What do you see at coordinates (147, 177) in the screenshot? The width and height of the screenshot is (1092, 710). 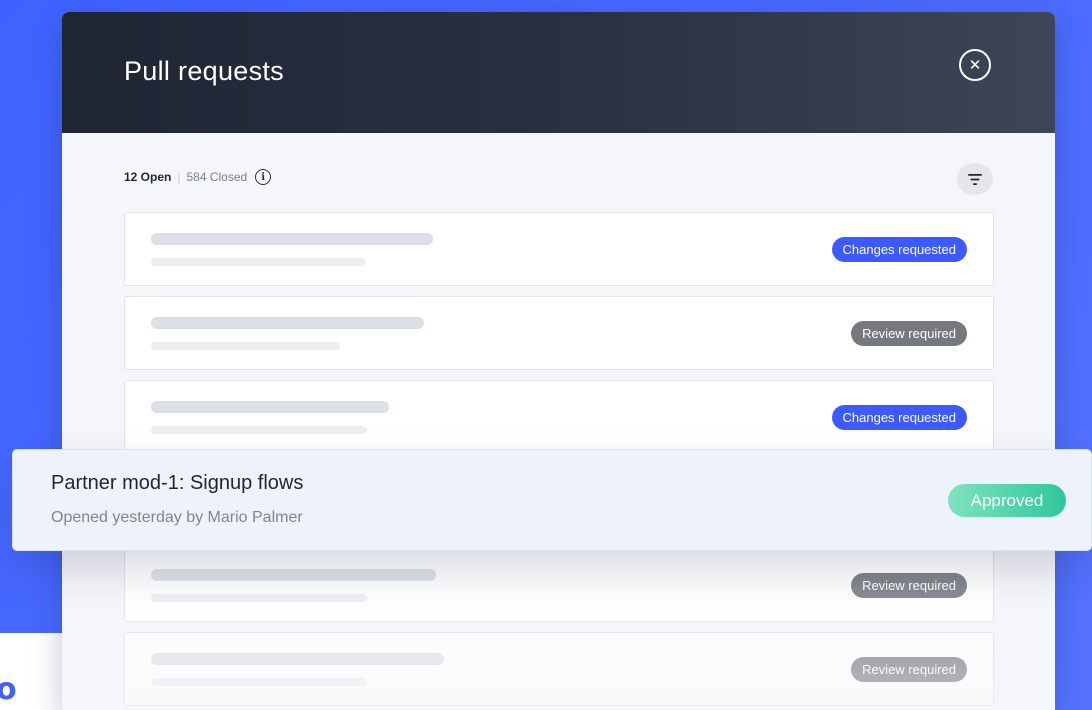 I see `open-count-tab: 12 Open` at bounding box center [147, 177].